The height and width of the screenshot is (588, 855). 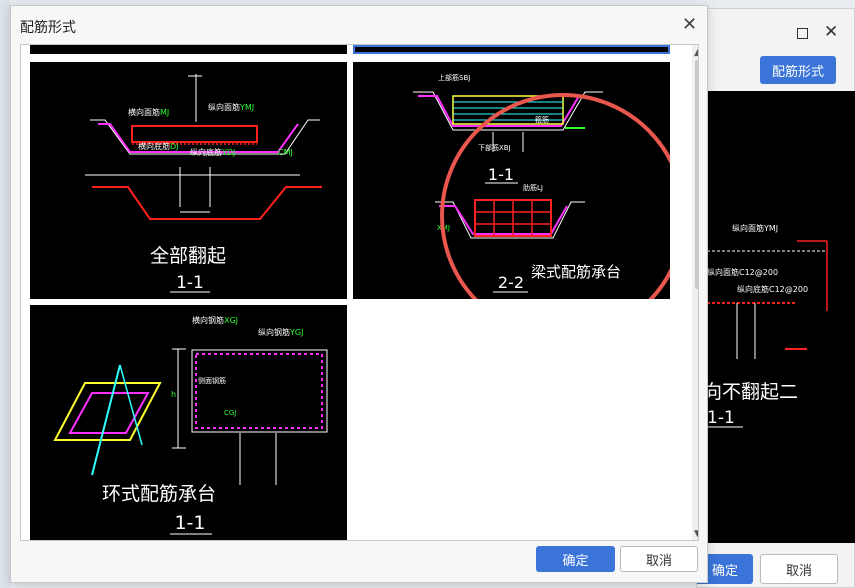 I want to click on svg-text: 纵向底筋YDJ, so click(x=212, y=152).